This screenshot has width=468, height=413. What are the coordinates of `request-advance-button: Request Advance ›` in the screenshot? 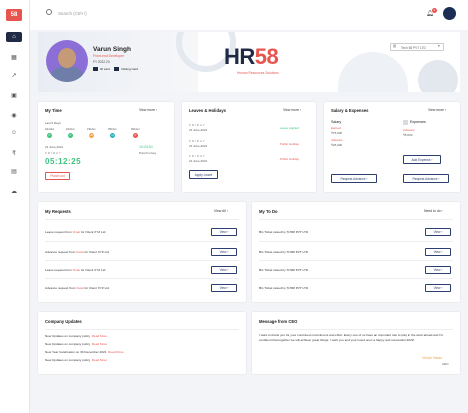 It's located at (354, 178).